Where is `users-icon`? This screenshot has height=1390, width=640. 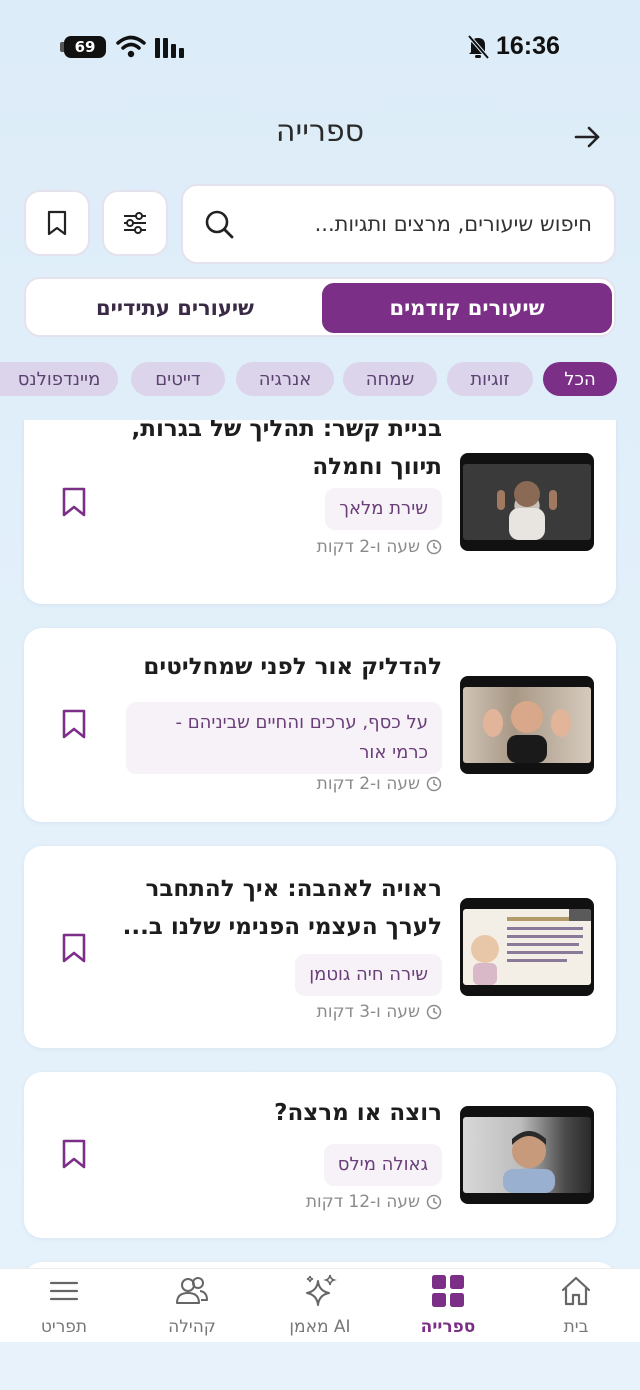 users-icon is located at coordinates (192, 1290).